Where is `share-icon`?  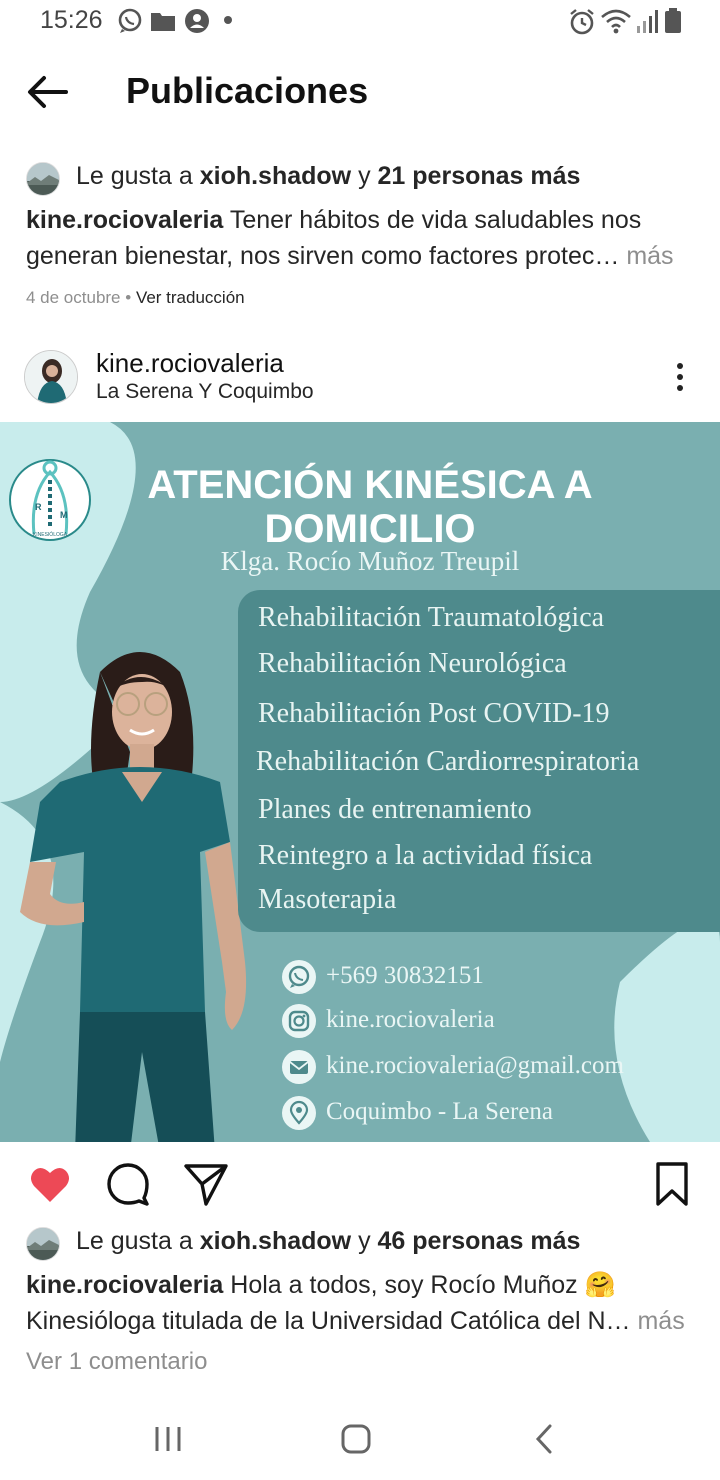 share-icon is located at coordinates (206, 1184).